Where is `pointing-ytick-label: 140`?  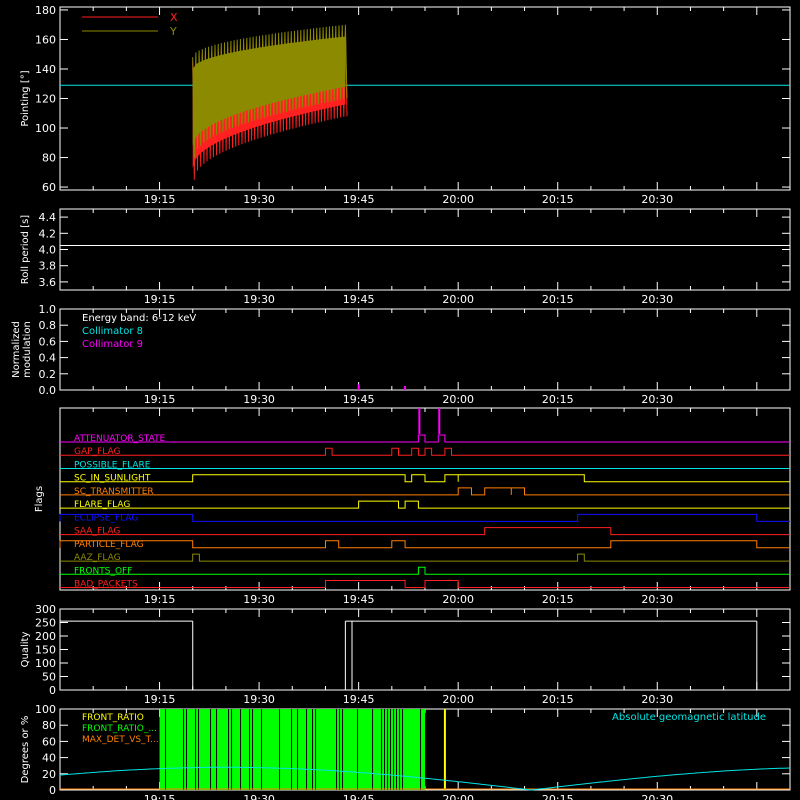 pointing-ytick-label: 140 is located at coordinates (45, 69).